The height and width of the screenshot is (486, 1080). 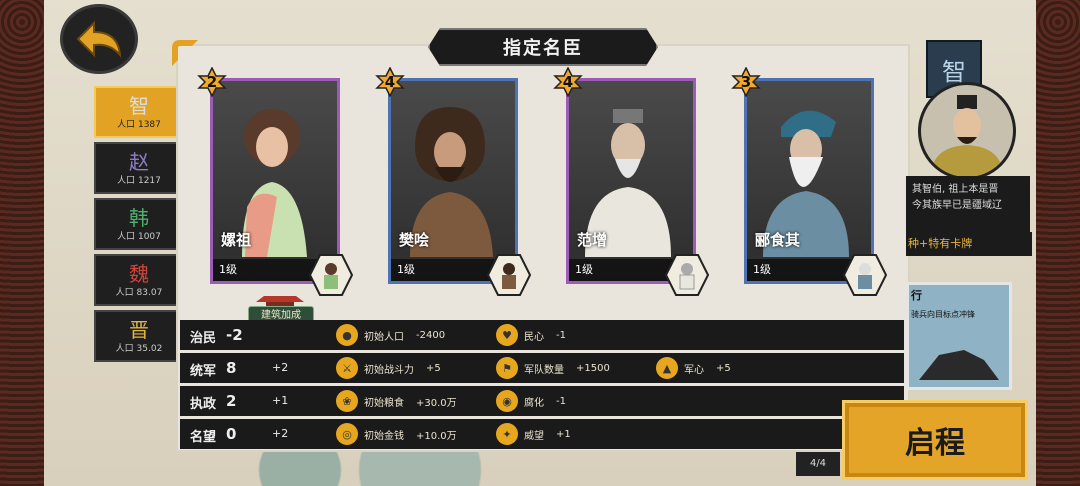 What do you see at coordinates (593, 368) in the screenshot?
I see `effect-value: +1500` at bounding box center [593, 368].